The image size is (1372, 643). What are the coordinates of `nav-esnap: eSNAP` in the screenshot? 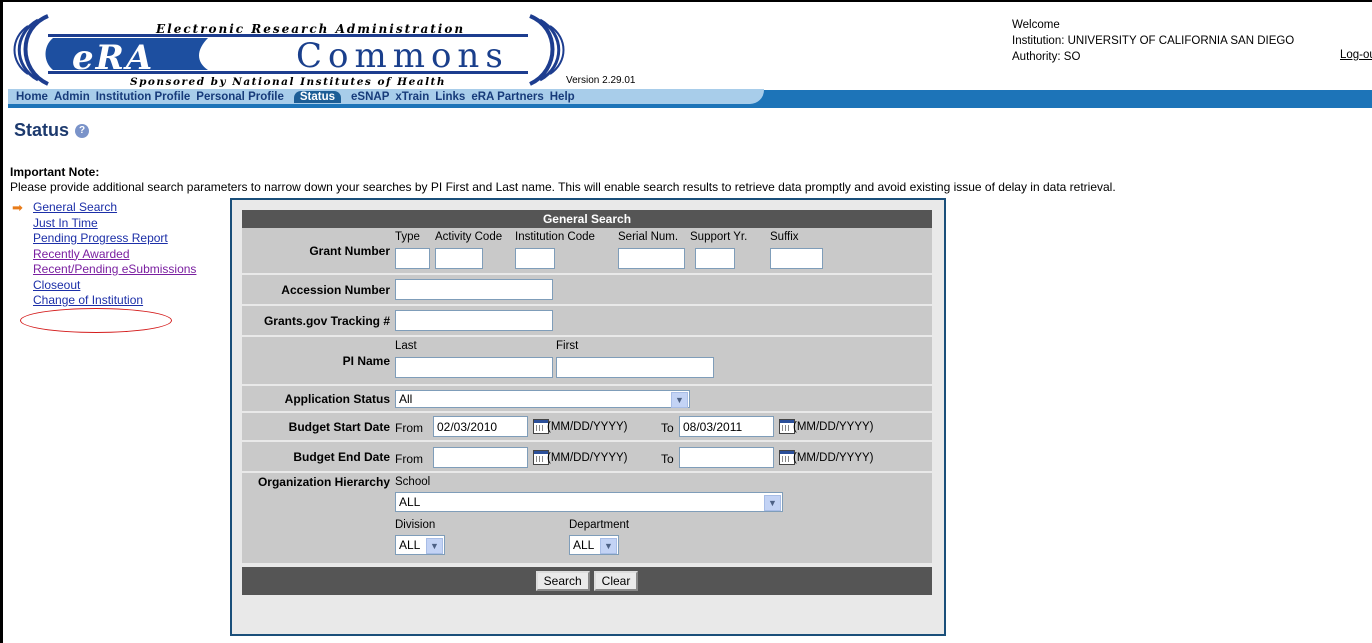 It's located at (370, 97).